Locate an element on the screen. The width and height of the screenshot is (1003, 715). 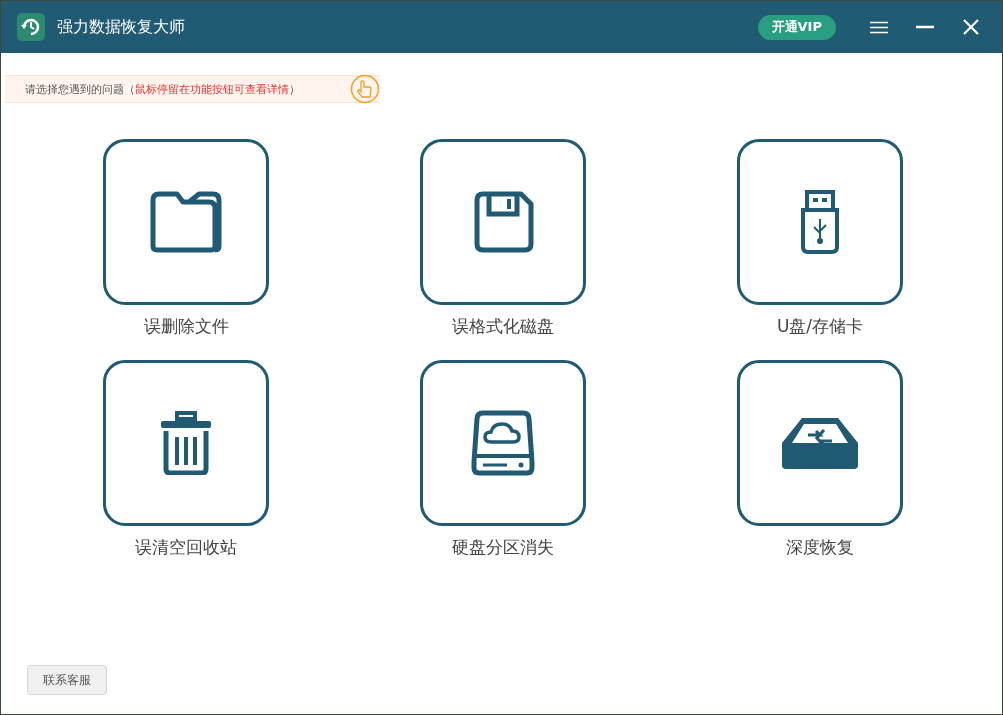
option-label: 误删除文件 is located at coordinates (186, 326).